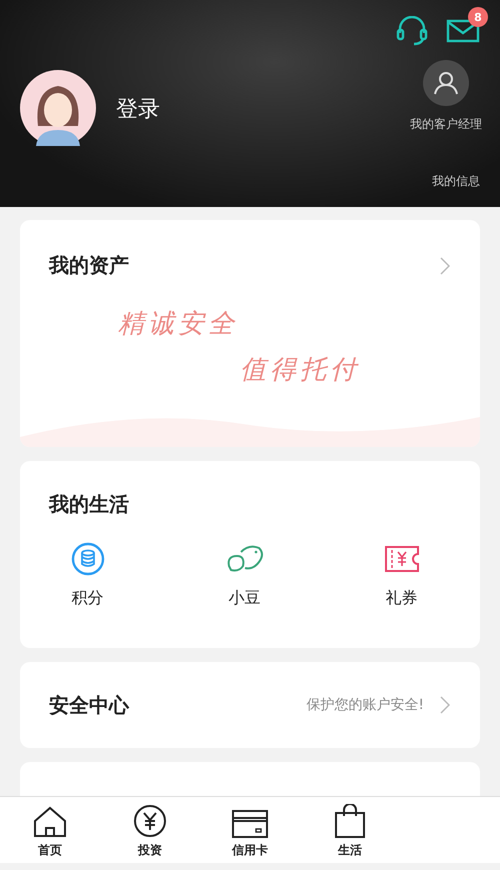 Image resolution: width=500 pixels, height=870 pixels. What do you see at coordinates (150, 821) in the screenshot?
I see `yen-coin-icon` at bounding box center [150, 821].